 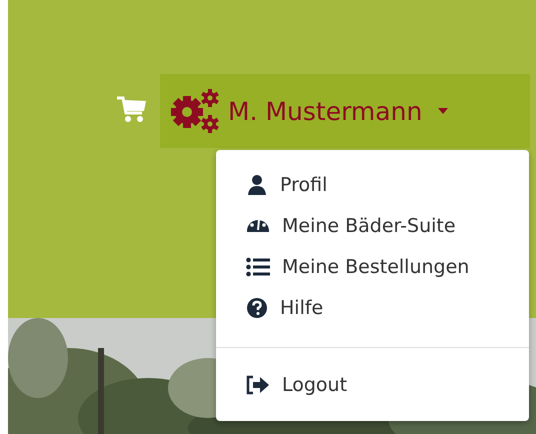 I want to click on menu-item: Meine Bestellungen, so click(x=372, y=266).